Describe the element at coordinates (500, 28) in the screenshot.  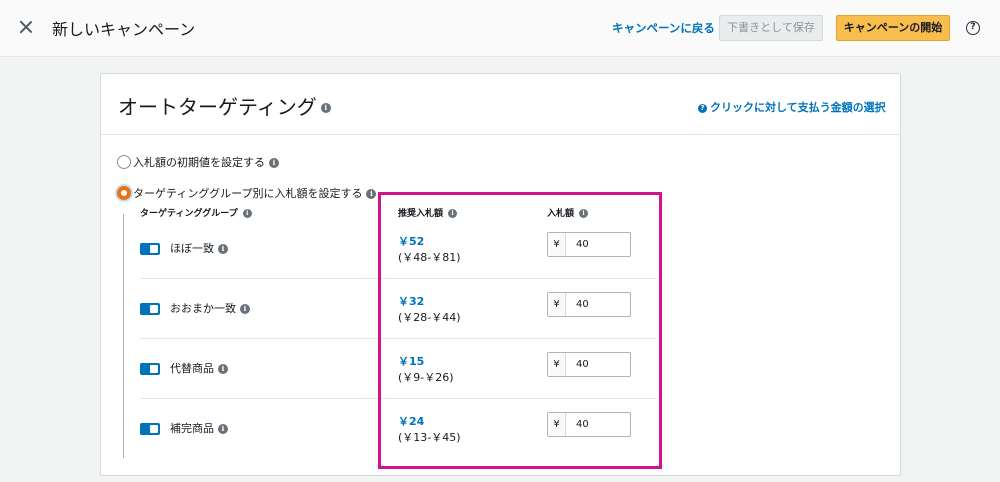
I see `top-bar: 新しいキャンペーン キャンペーンに戻る 下書きとして保存 キャンペーンの開始 ?` at that location.